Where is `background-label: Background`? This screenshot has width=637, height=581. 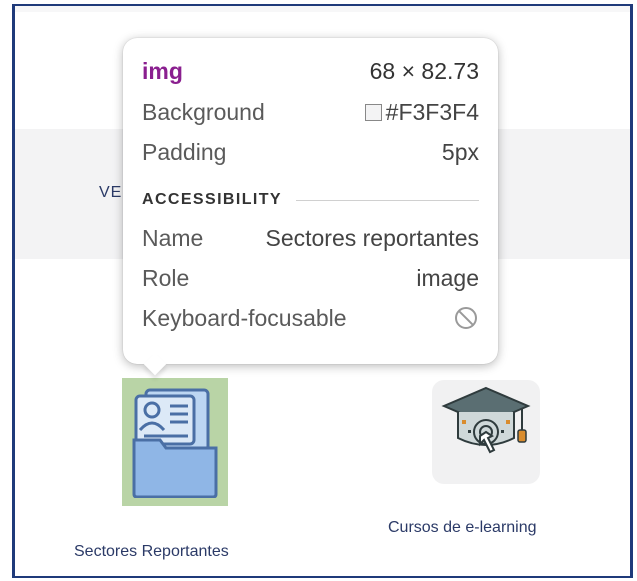 background-label: Background is located at coordinates (203, 111).